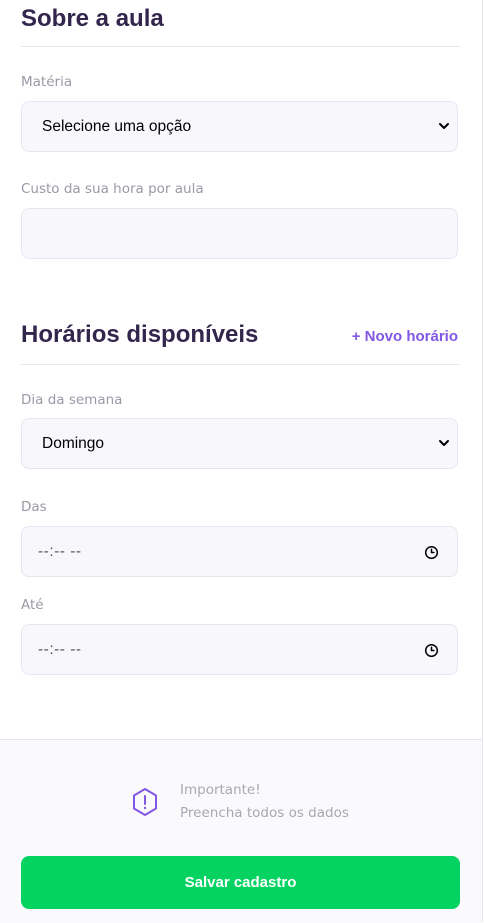 The image size is (484, 923). Describe the element at coordinates (73, 443) in the screenshot. I see `weekday-select-value: Domingo` at that location.